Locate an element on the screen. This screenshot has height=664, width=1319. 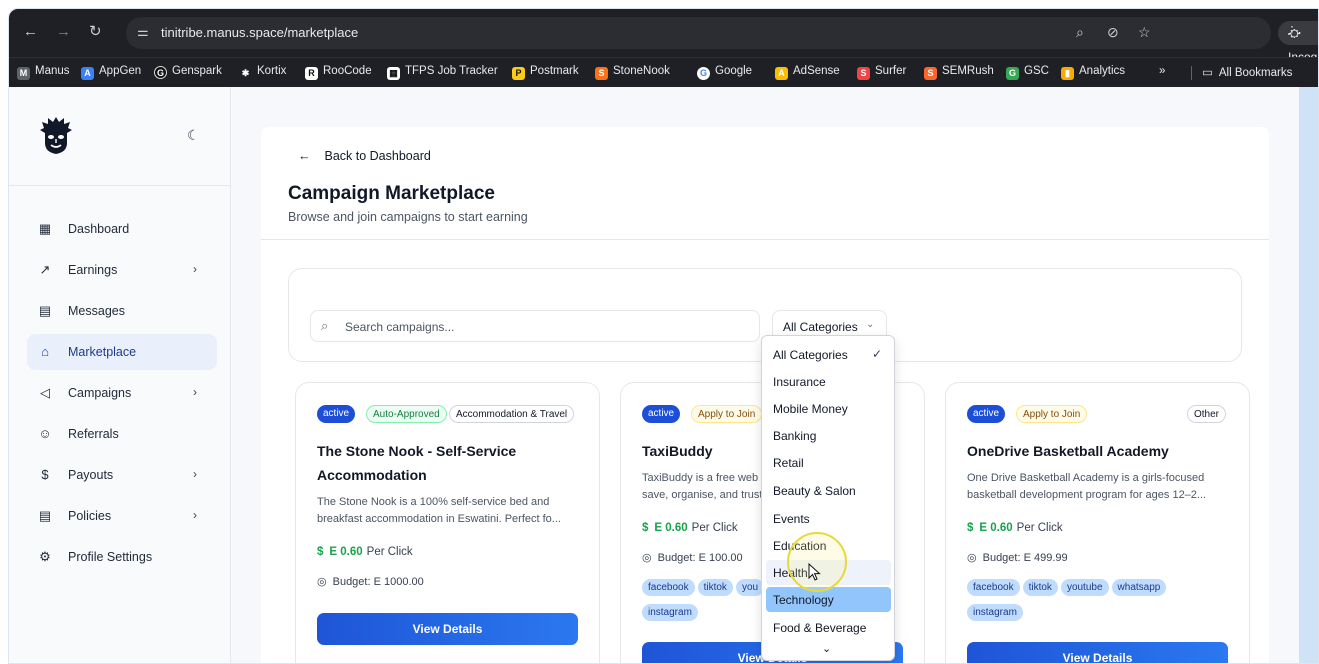
bookmark-label: Postmark is located at coordinates (554, 71).